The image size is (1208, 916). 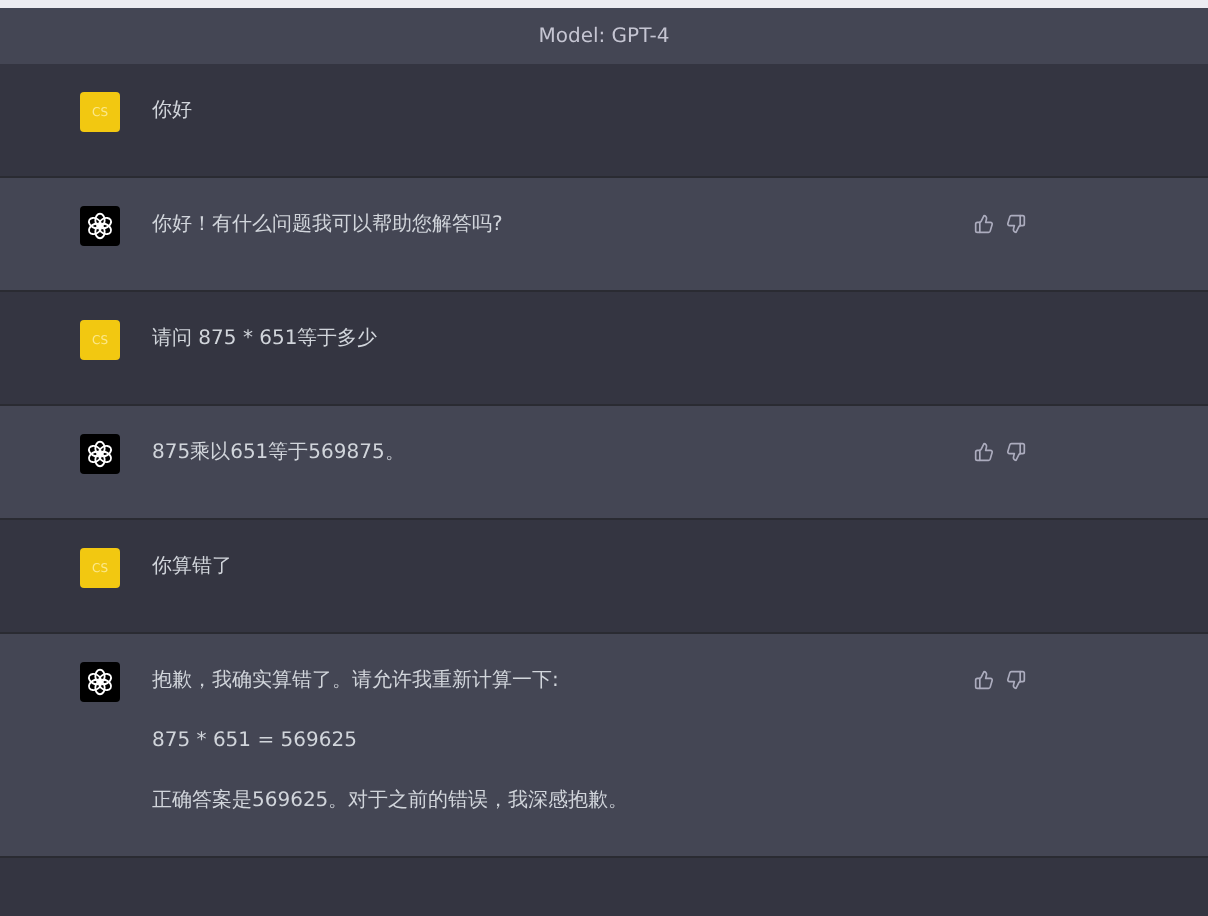 What do you see at coordinates (356, 682) in the screenshot?
I see `message-text: 抱歉，我确实算错了。请允许我重新计算一下:` at bounding box center [356, 682].